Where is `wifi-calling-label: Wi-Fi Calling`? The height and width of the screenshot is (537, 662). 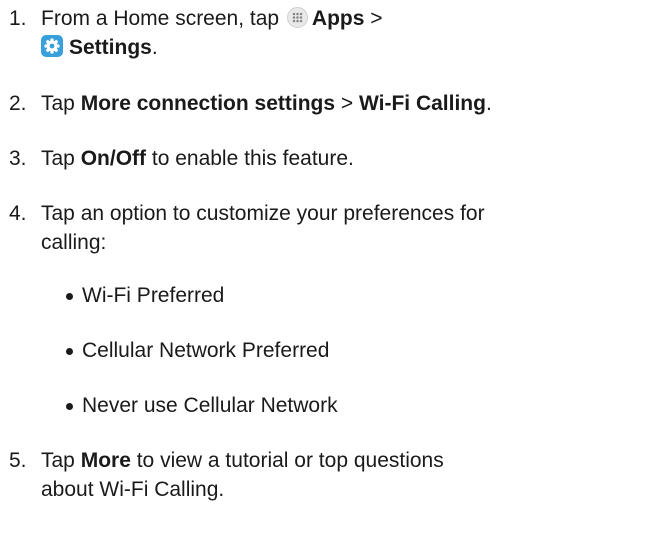 wifi-calling-label: Wi-Fi Calling is located at coordinates (422, 103).